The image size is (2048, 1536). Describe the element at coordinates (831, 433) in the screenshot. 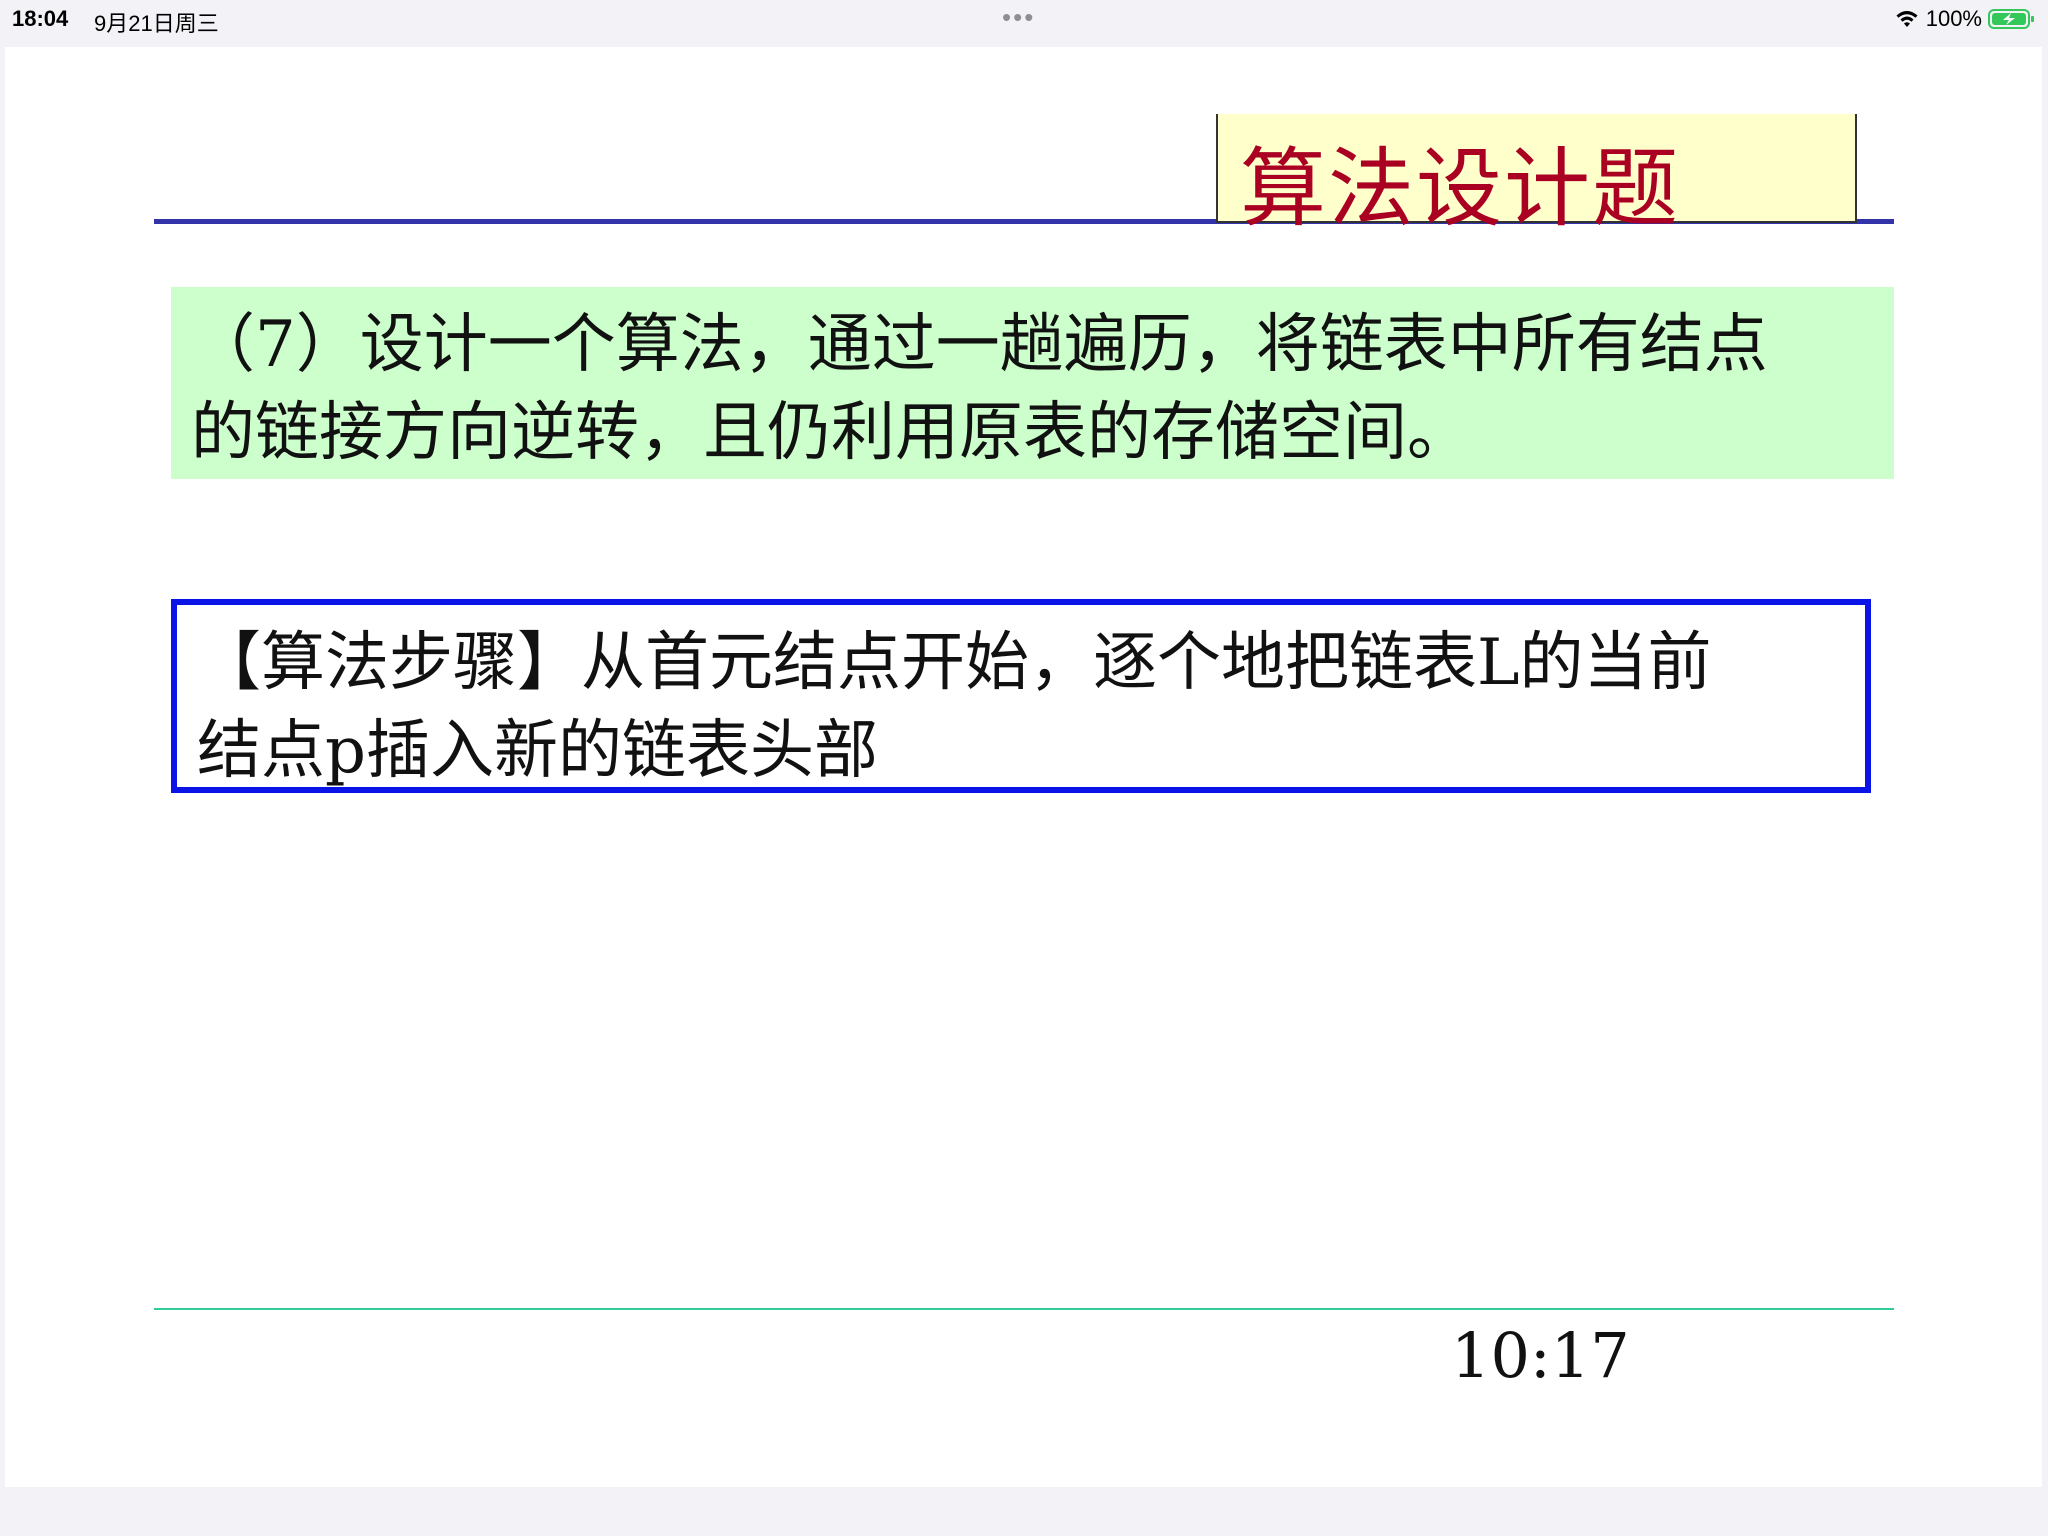

I see `question-line-2: 的链接方向逆转，且仍利用原表的存储空间。` at that location.